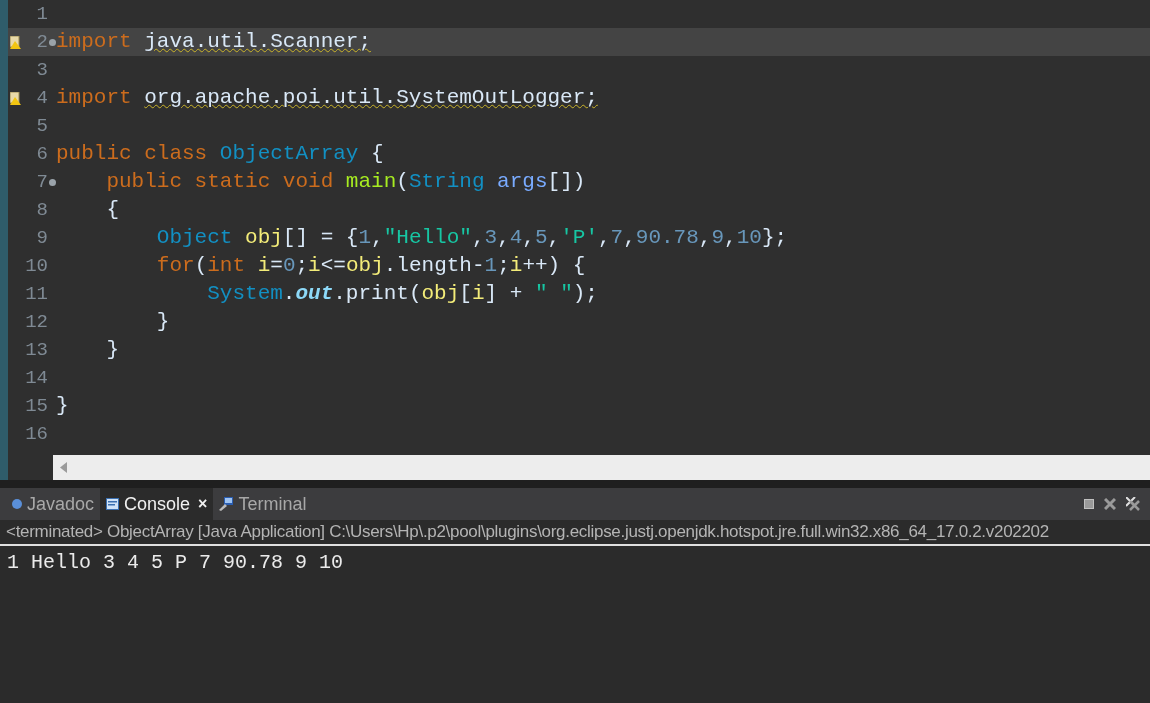 This screenshot has height=703, width=1150. Describe the element at coordinates (471, 238) in the screenshot. I see `code-line: Object obj[] = {1,"Hello",3,4,5,'P',7,90.78,9,10};` at that location.